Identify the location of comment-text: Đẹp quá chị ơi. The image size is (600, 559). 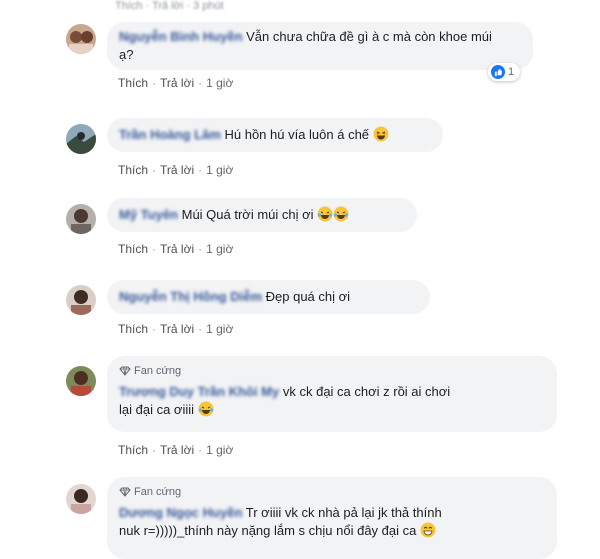
(308, 296).